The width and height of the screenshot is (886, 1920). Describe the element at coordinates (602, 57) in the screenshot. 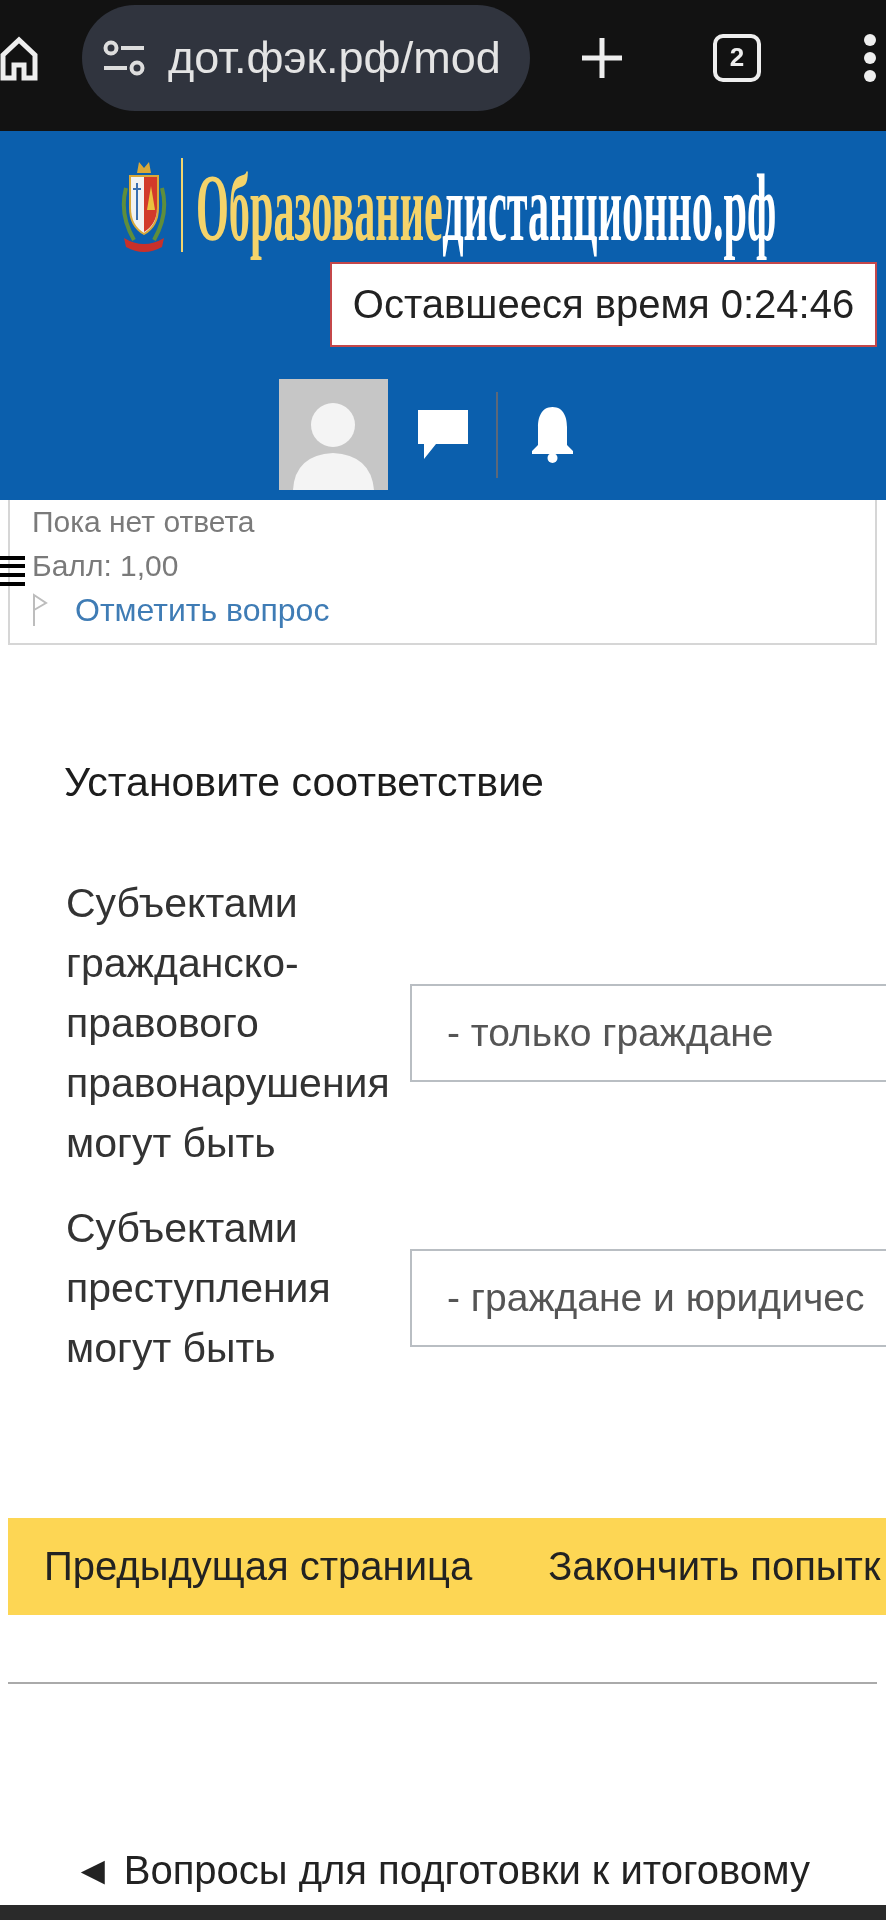

I see `plus-icon` at that location.